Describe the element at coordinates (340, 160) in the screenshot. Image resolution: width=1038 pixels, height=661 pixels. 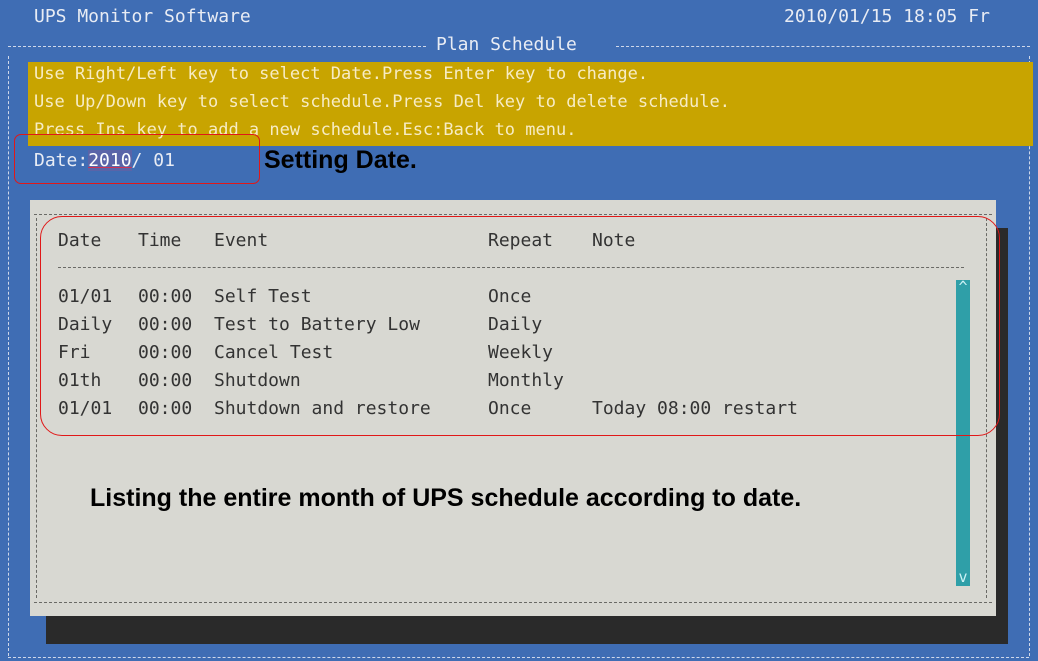
I see `setting-date-caption: Setting Date.` at that location.